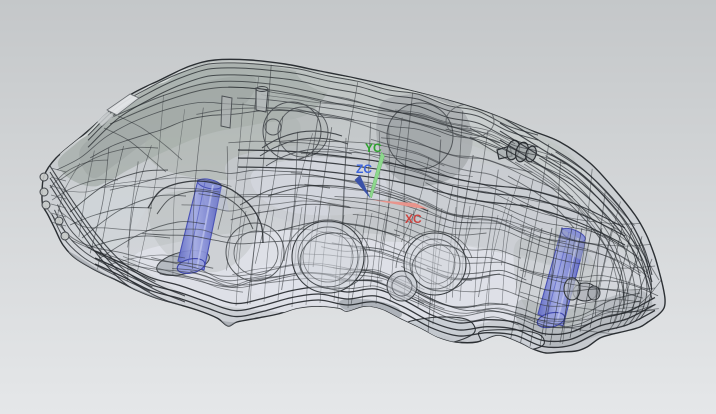 The image size is (716, 414). Describe the element at coordinates (373, 148) in the screenshot. I see `svg-text: YC` at that location.